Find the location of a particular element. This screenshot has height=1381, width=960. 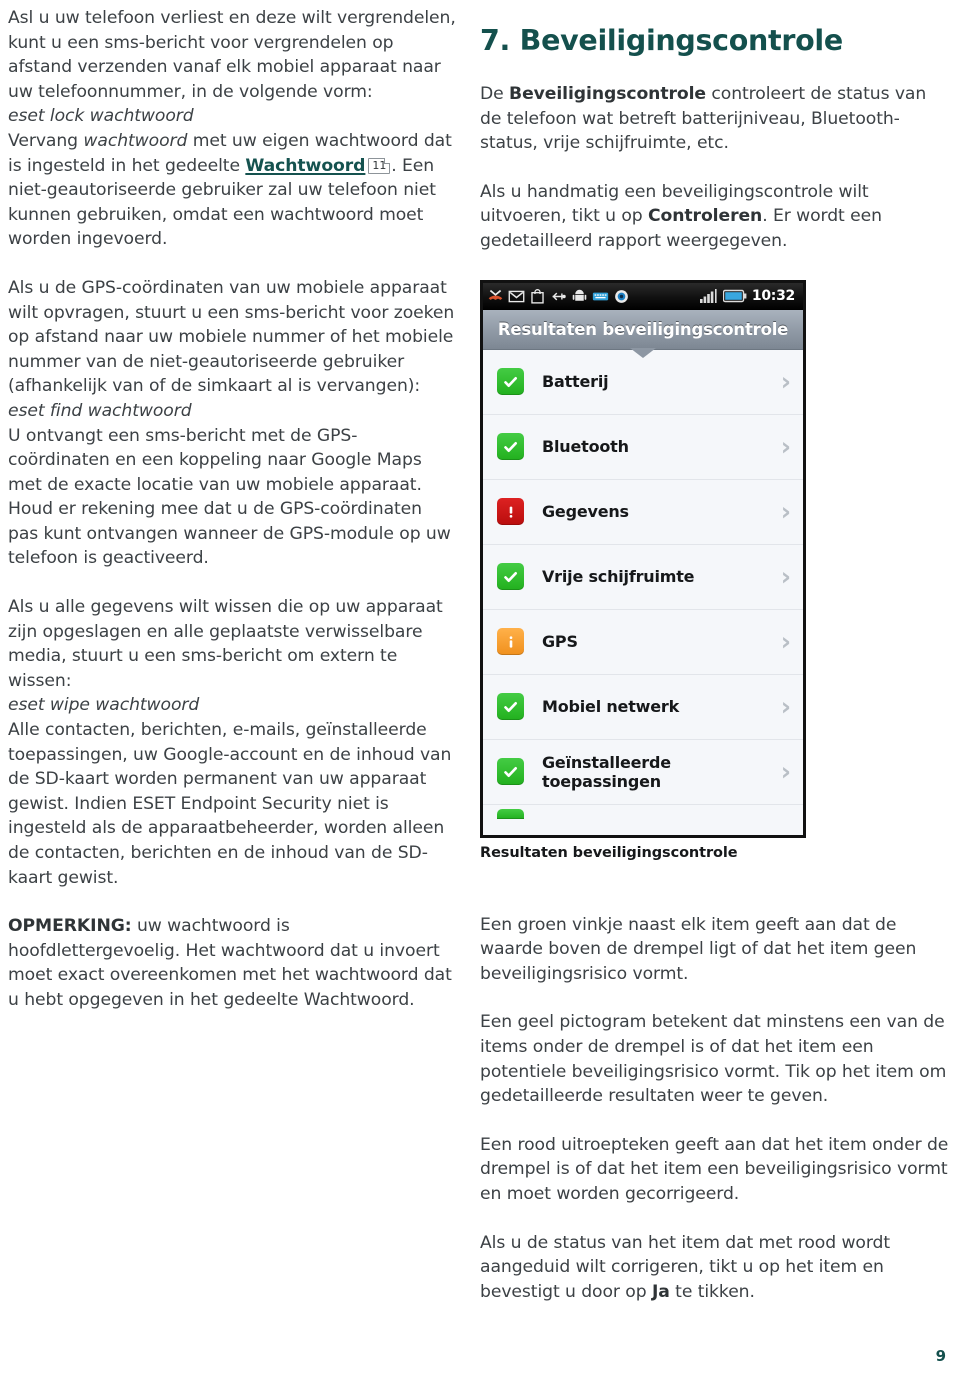

list-item: GPS › is located at coordinates (643, 642).